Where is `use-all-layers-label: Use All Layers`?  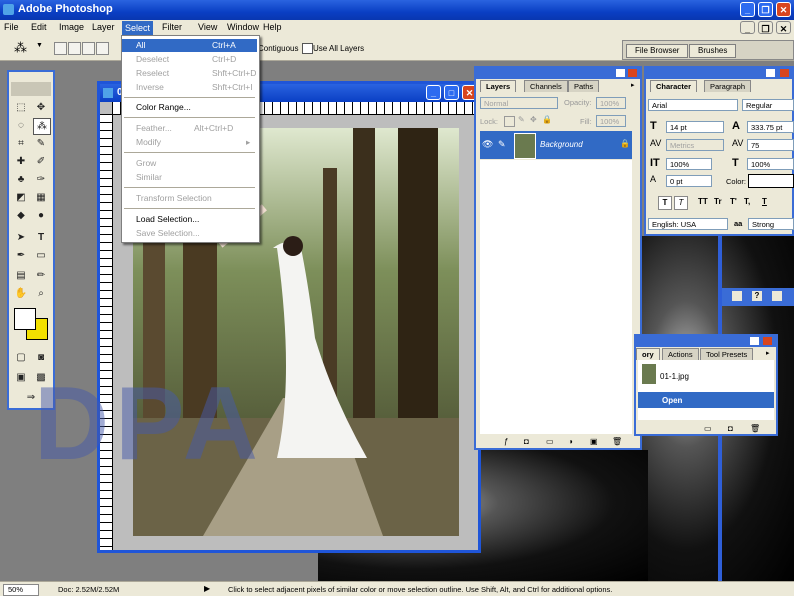 use-all-layers-label: Use All Layers is located at coordinates (338, 48).